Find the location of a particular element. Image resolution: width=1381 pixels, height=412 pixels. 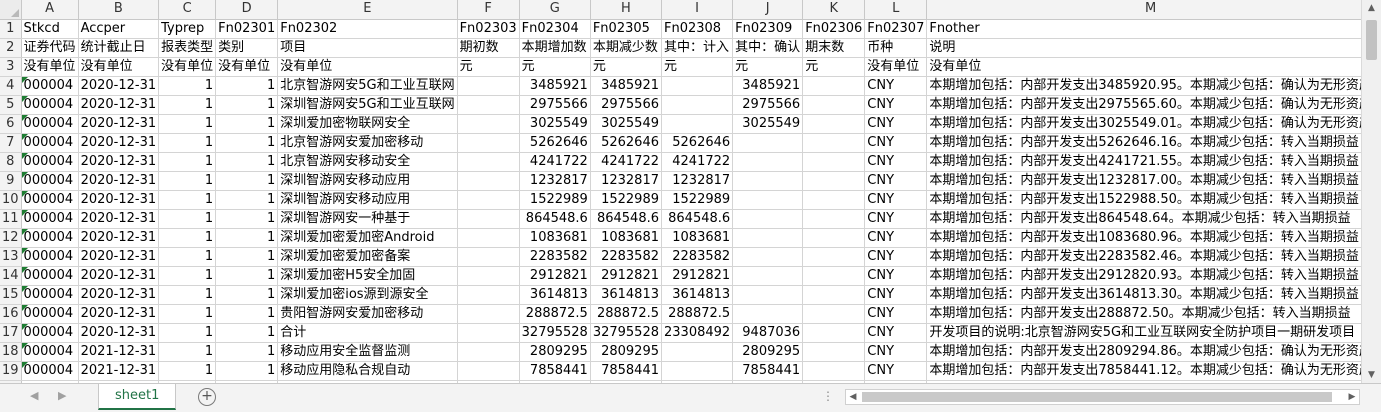

scroll-down-arrow-icon: ▼ is located at coordinates (1371, 375).